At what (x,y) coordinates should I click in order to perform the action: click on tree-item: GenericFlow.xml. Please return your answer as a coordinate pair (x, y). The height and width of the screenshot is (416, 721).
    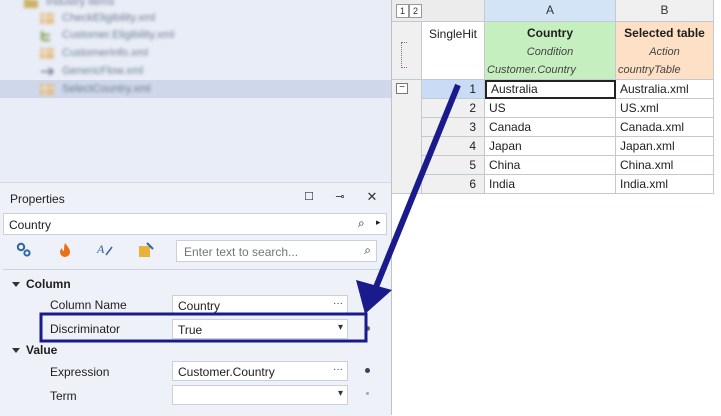
    Looking at the image, I should click on (91, 71).